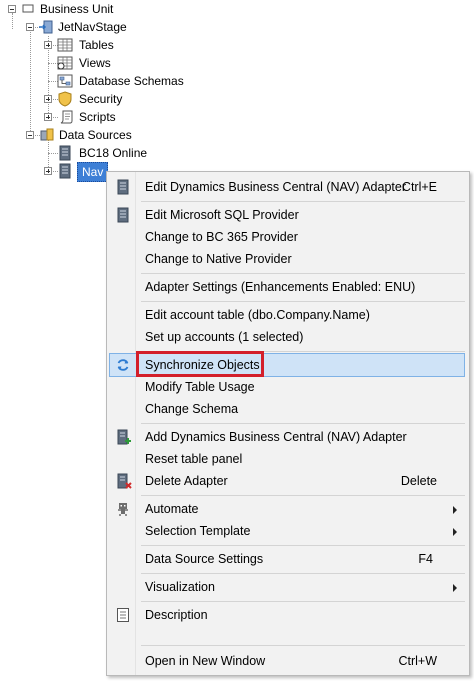  I want to click on menu-item-shortcut: Ctrl+W, so click(417, 661).